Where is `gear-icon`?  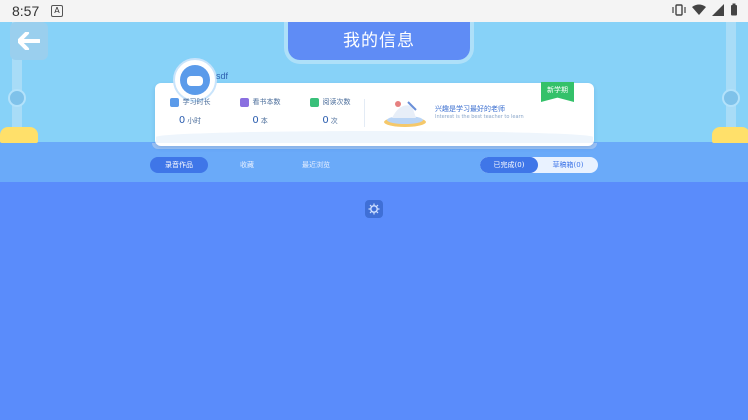
gear-icon is located at coordinates (374, 209).